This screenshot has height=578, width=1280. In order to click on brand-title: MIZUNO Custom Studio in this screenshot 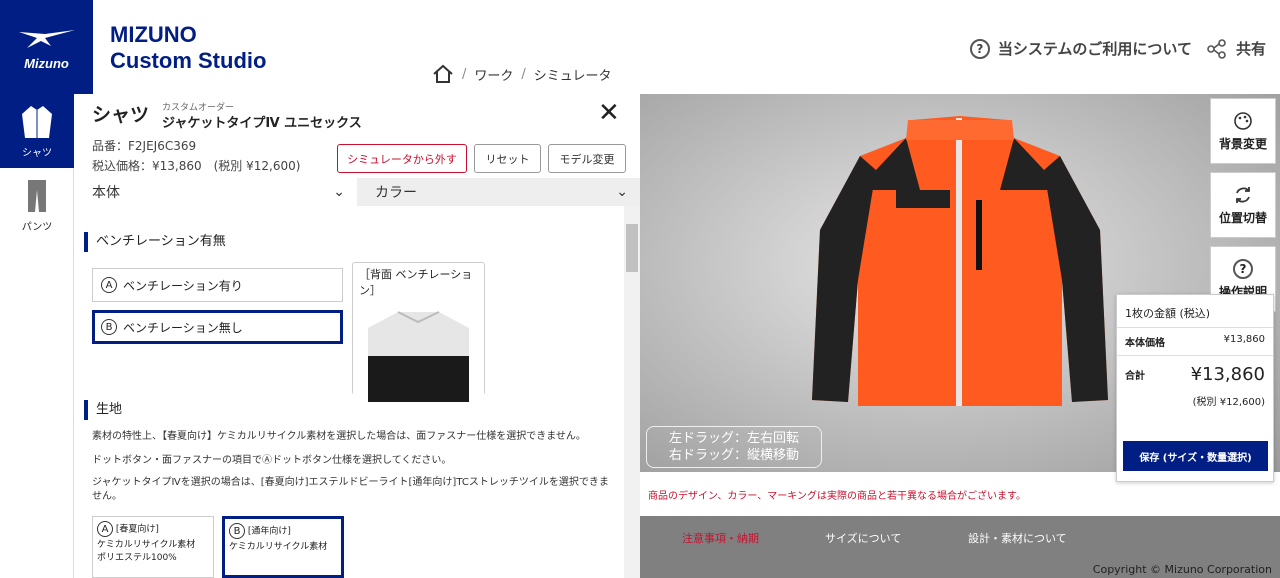, I will do `click(188, 48)`.